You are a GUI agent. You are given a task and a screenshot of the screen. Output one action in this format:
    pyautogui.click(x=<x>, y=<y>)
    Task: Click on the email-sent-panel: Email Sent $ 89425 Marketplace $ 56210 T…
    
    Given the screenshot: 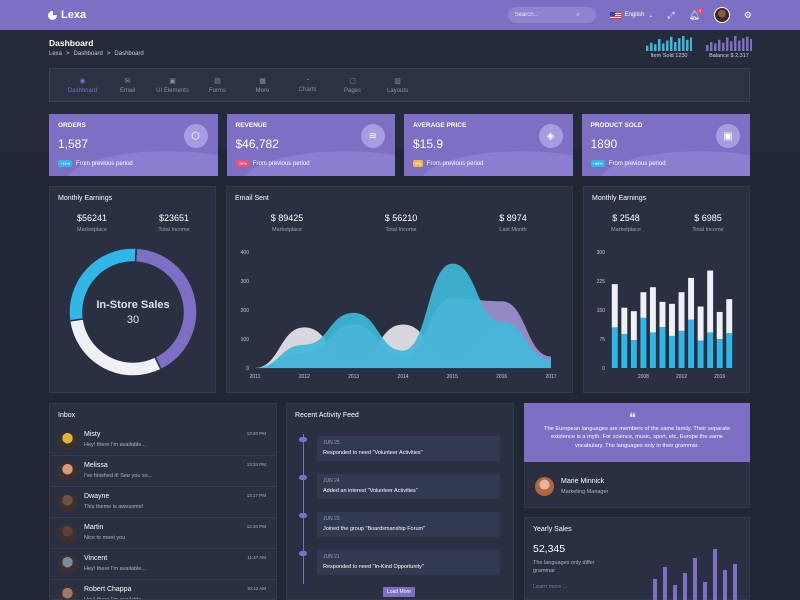 What is the action you would take?
    pyautogui.click(x=399, y=289)
    